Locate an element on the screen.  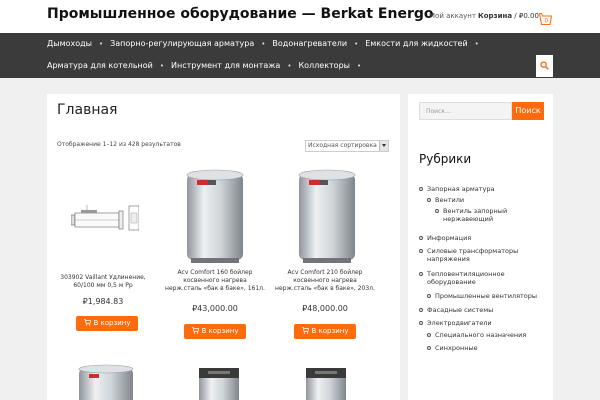
category-link: Фасадные системы is located at coordinates (483, 310).